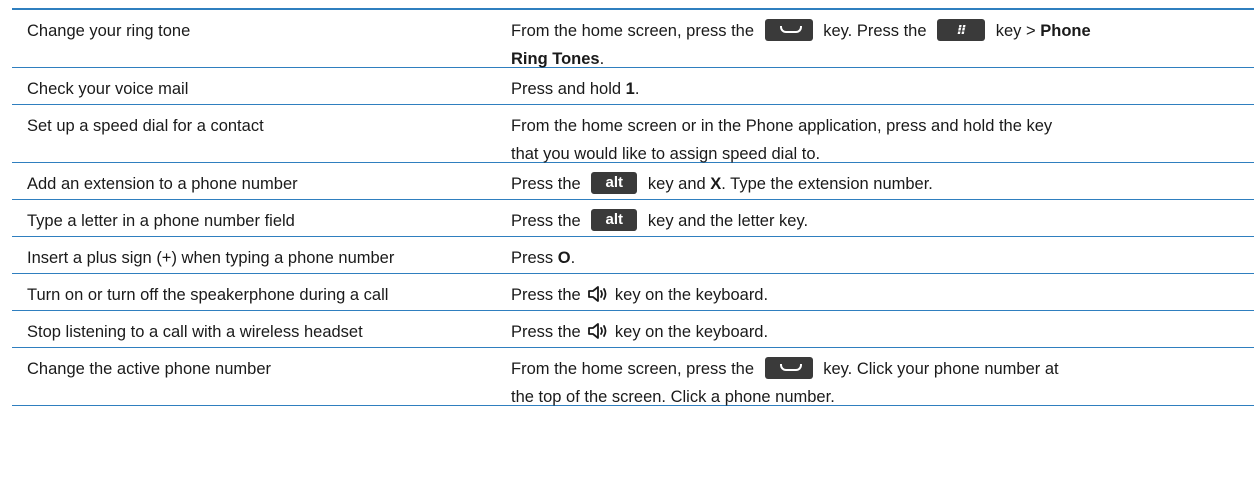 The width and height of the screenshot is (1256, 498). What do you see at coordinates (145, 126) in the screenshot?
I see `task-cell: Set up a speed dial for a contact` at bounding box center [145, 126].